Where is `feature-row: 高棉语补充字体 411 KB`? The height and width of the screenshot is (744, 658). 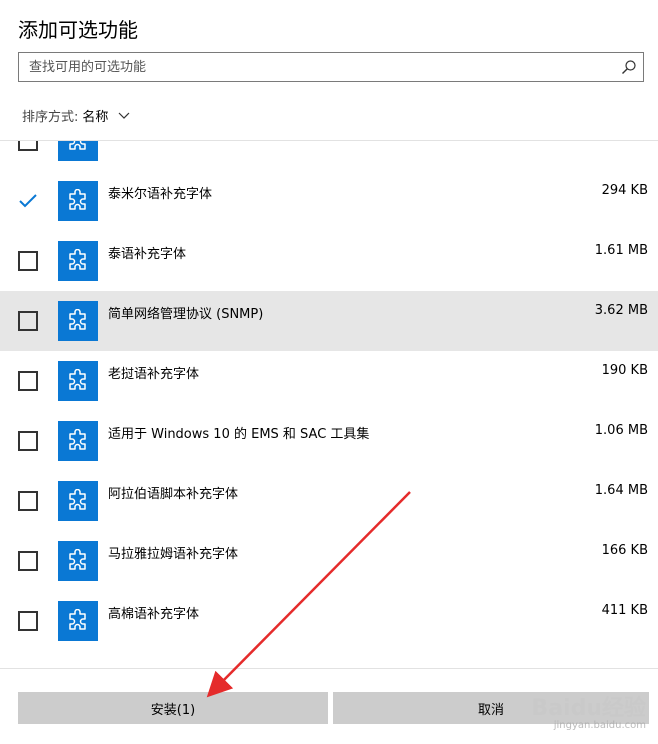 feature-row: 高棉语补充字体 411 KB is located at coordinates (329, 621).